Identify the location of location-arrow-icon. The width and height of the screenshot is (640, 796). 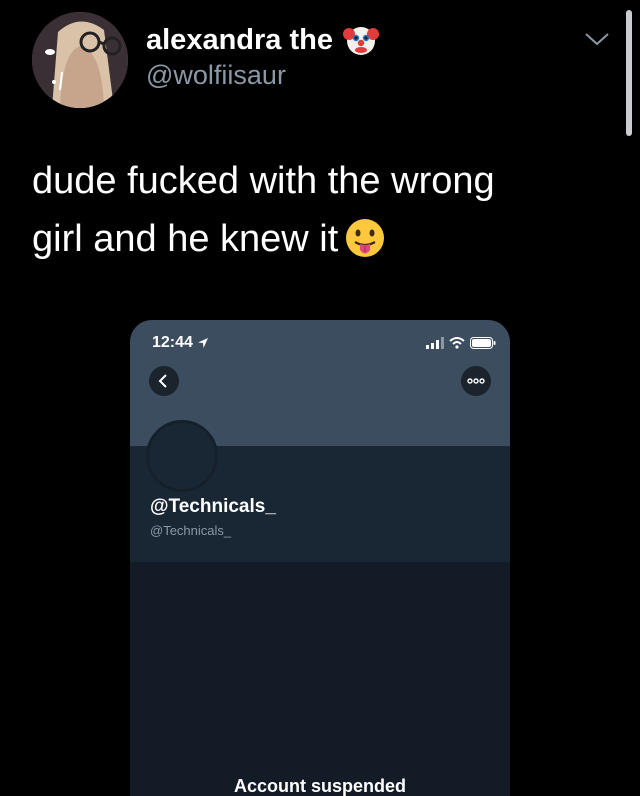
(202, 343).